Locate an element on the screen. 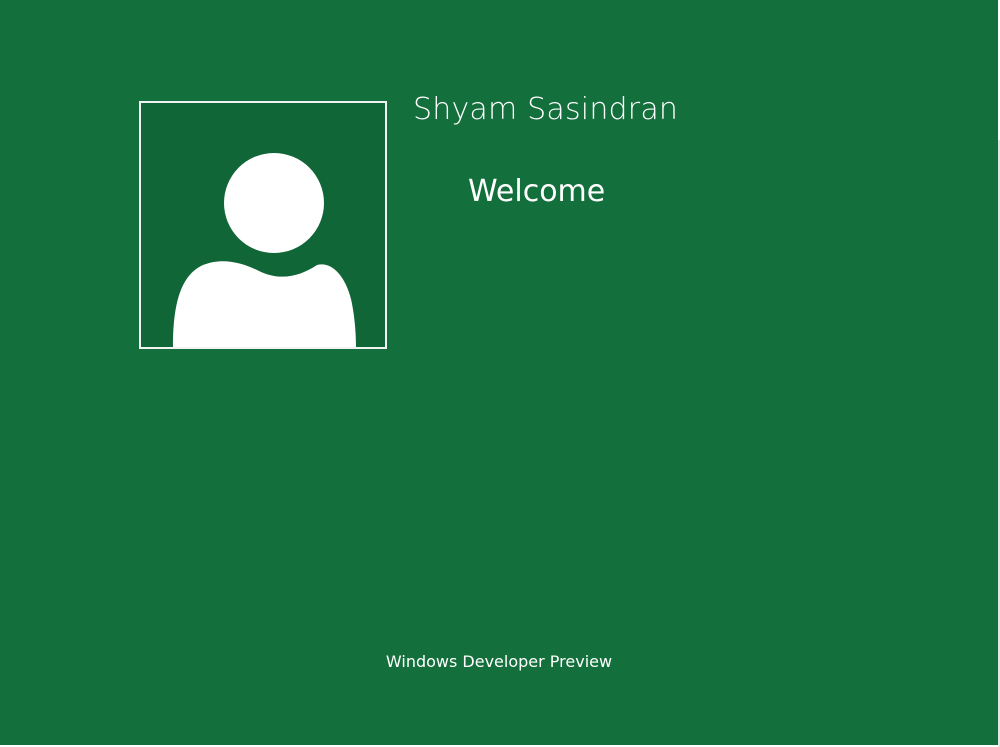 The height and width of the screenshot is (747, 1000). user-avatar-tile is located at coordinates (263, 225).